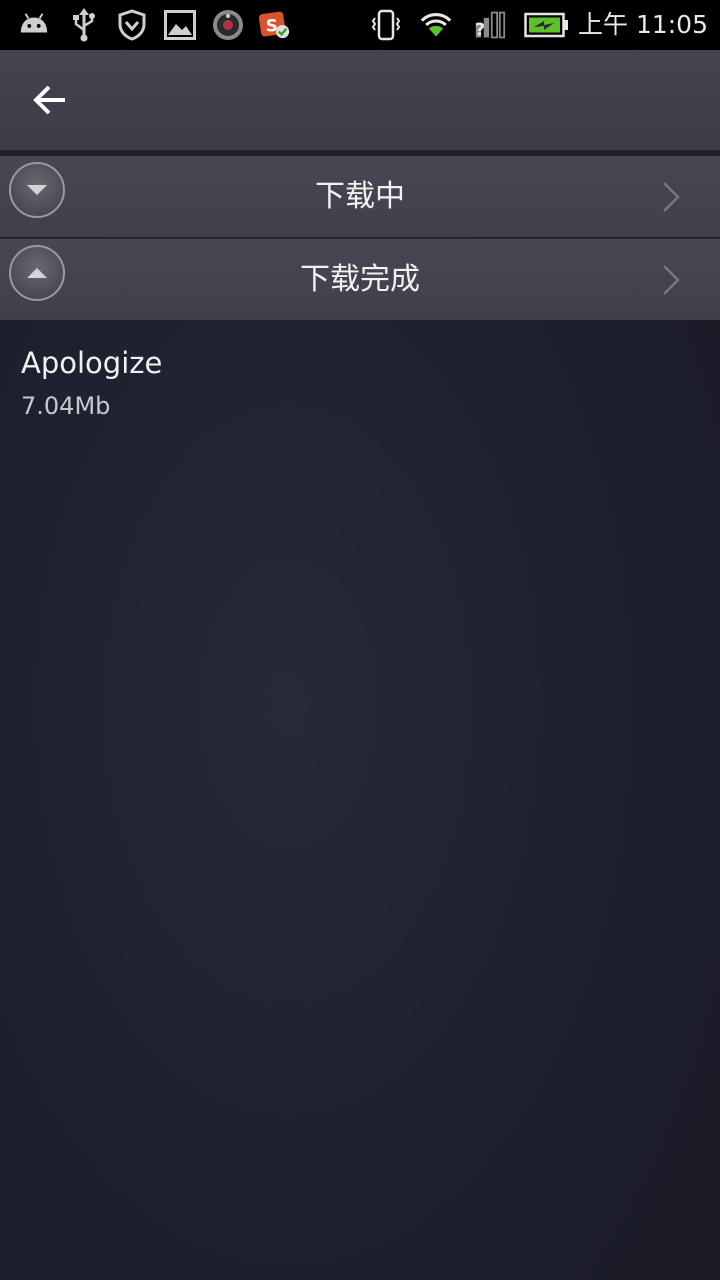 This screenshot has height=1280, width=720. What do you see at coordinates (92, 363) in the screenshot?
I see `download-title: Apologize` at bounding box center [92, 363].